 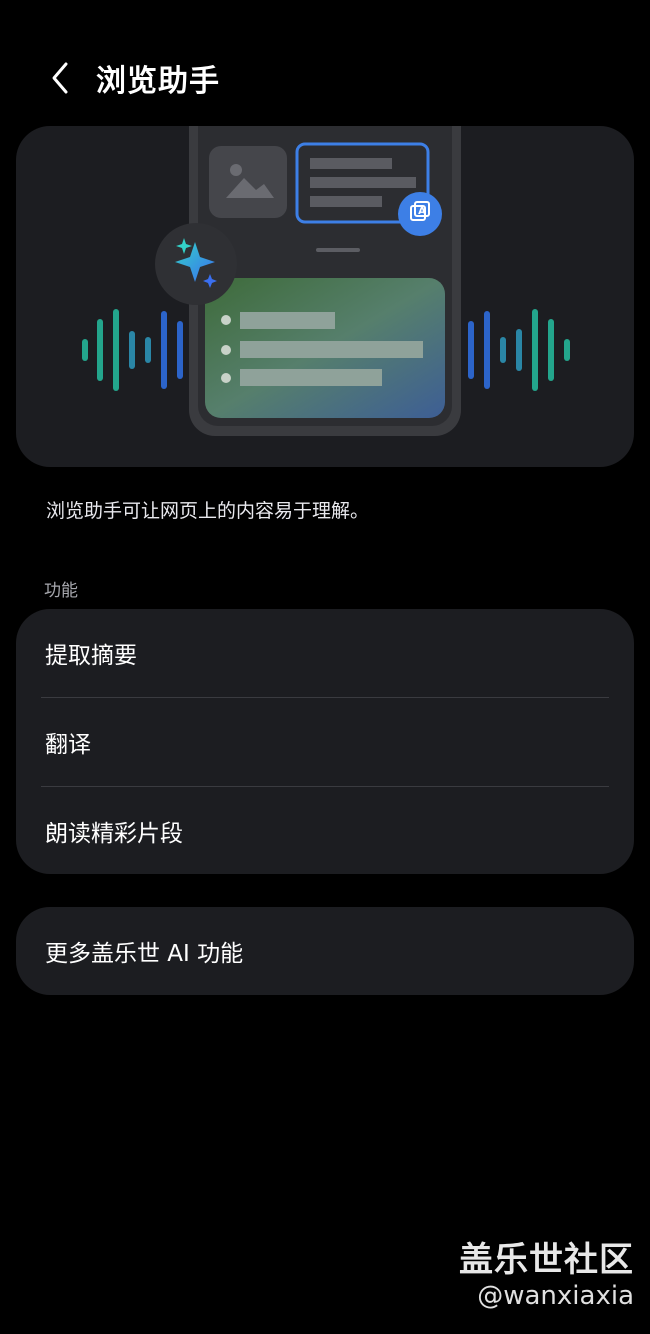 What do you see at coordinates (546, 1260) in the screenshot?
I see `watermark-brand: 盖乐世社区` at bounding box center [546, 1260].